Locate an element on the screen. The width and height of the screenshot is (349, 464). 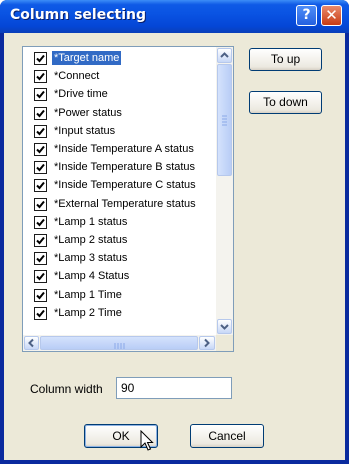
list-item-label: *External Temperature status is located at coordinates (125, 203).